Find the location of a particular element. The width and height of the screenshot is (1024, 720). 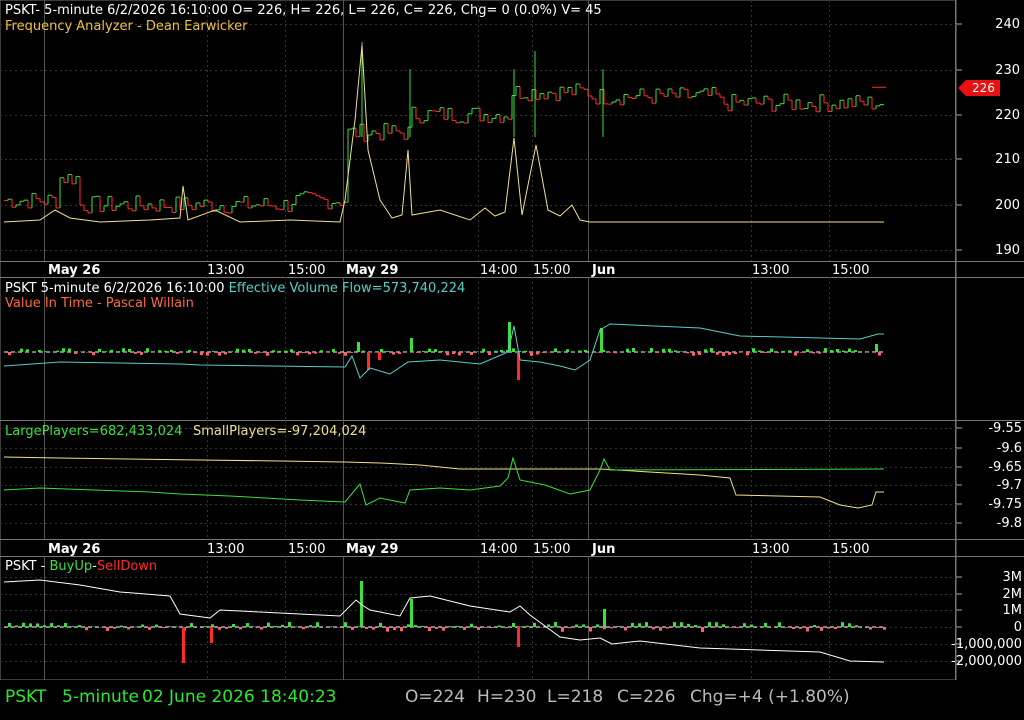

axis-tick-label: 220 is located at coordinates (1007, 115).